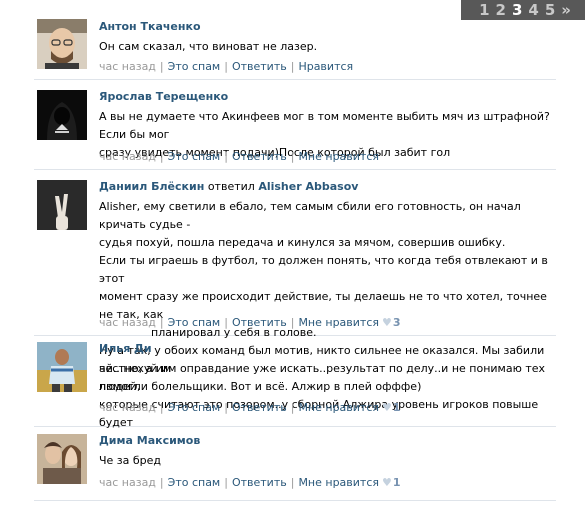 This screenshot has height=517, width=585. I want to click on comment-line: Он сам сказал, что виноват не лазер., so click(208, 46).